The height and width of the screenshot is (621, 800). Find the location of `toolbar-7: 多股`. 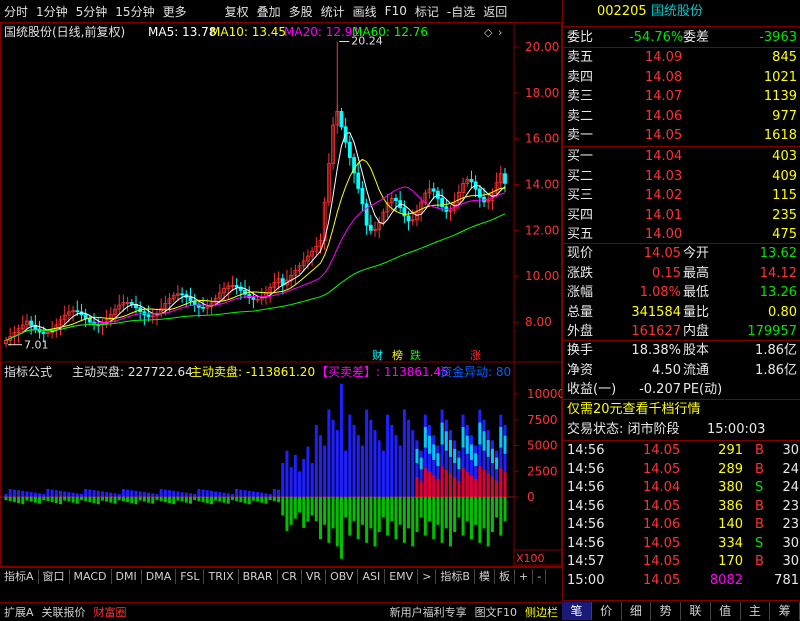

toolbar-7: 多股 is located at coordinates (301, 11).